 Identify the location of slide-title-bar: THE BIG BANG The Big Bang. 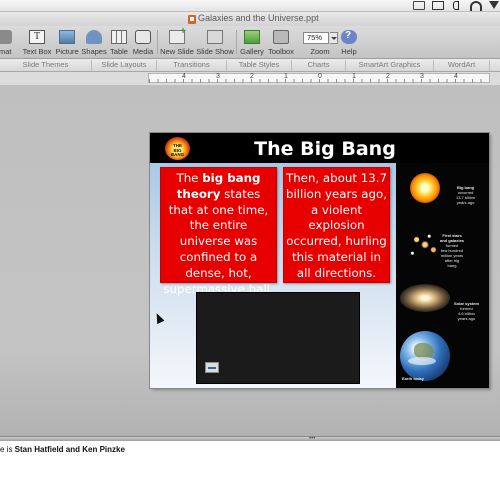
(319, 148).